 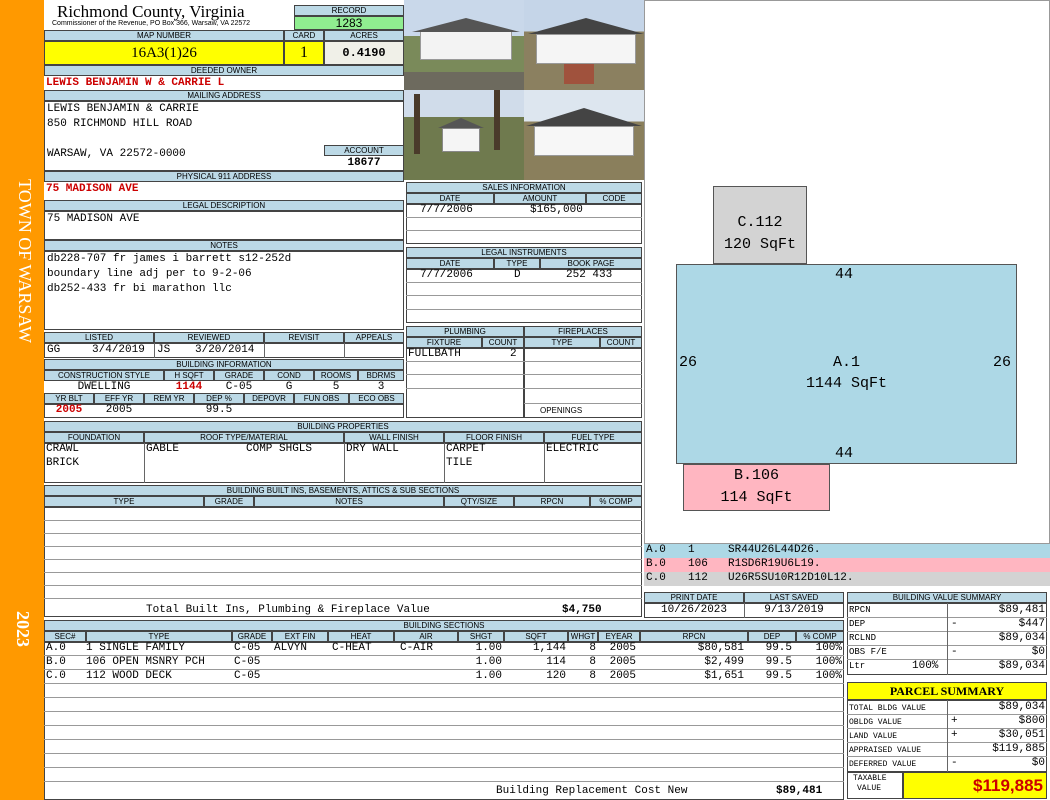 What do you see at coordinates (774, 550) in the screenshot?
I see `legend-path: SR44U26L44D26.` at bounding box center [774, 550].